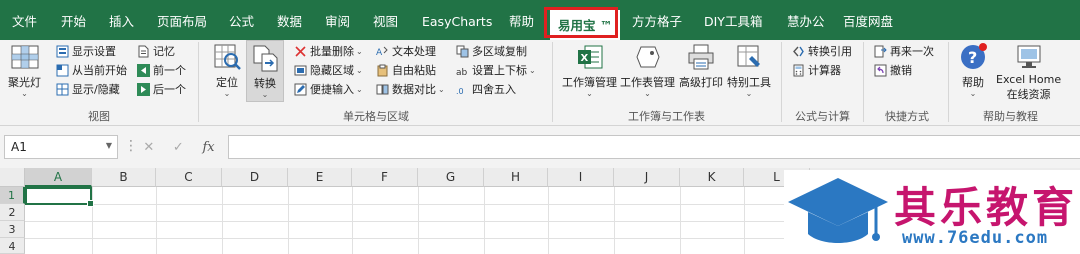 The width and height of the screenshot is (1080, 254). Describe the element at coordinates (451, 177) in the screenshot. I see `column-header-g: G` at that location.